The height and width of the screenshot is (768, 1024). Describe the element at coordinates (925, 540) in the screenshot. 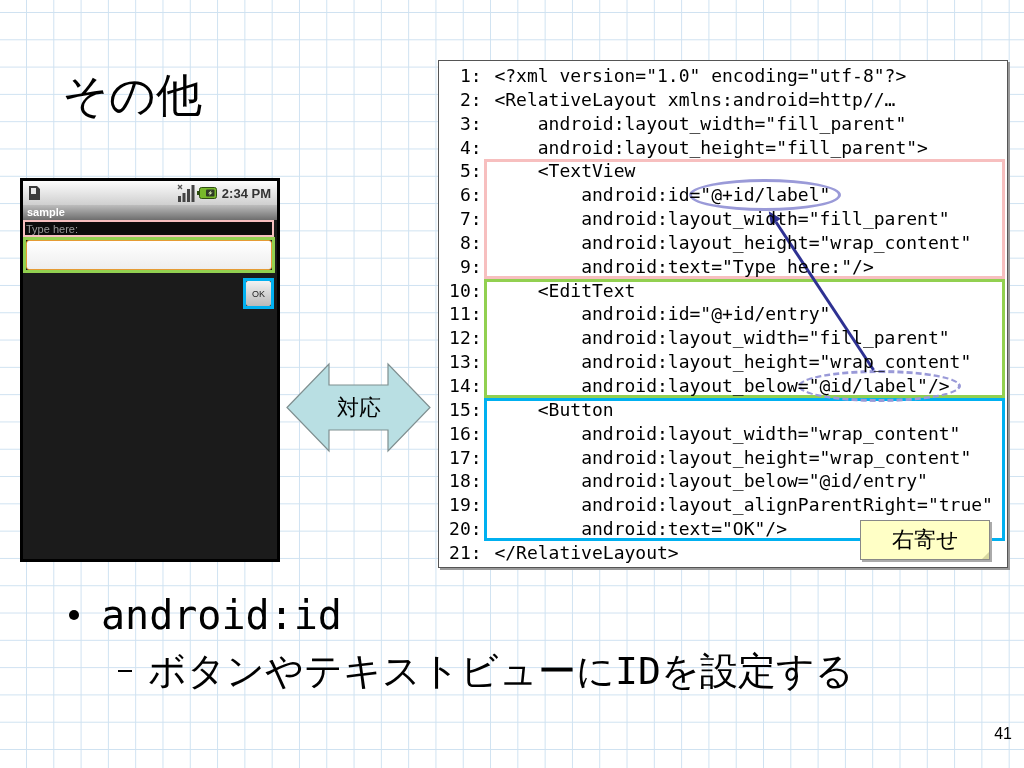

I see `callout-note: 右寄せ` at that location.